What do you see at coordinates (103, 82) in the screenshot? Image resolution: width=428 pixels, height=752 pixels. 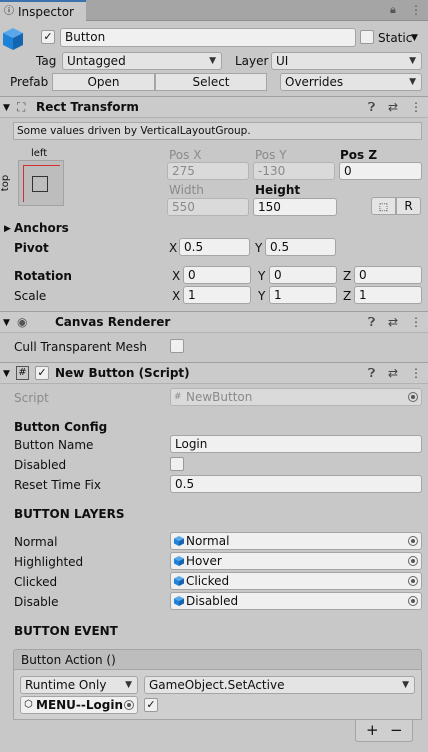 I see `prefab-open-button: Open` at bounding box center [103, 82].